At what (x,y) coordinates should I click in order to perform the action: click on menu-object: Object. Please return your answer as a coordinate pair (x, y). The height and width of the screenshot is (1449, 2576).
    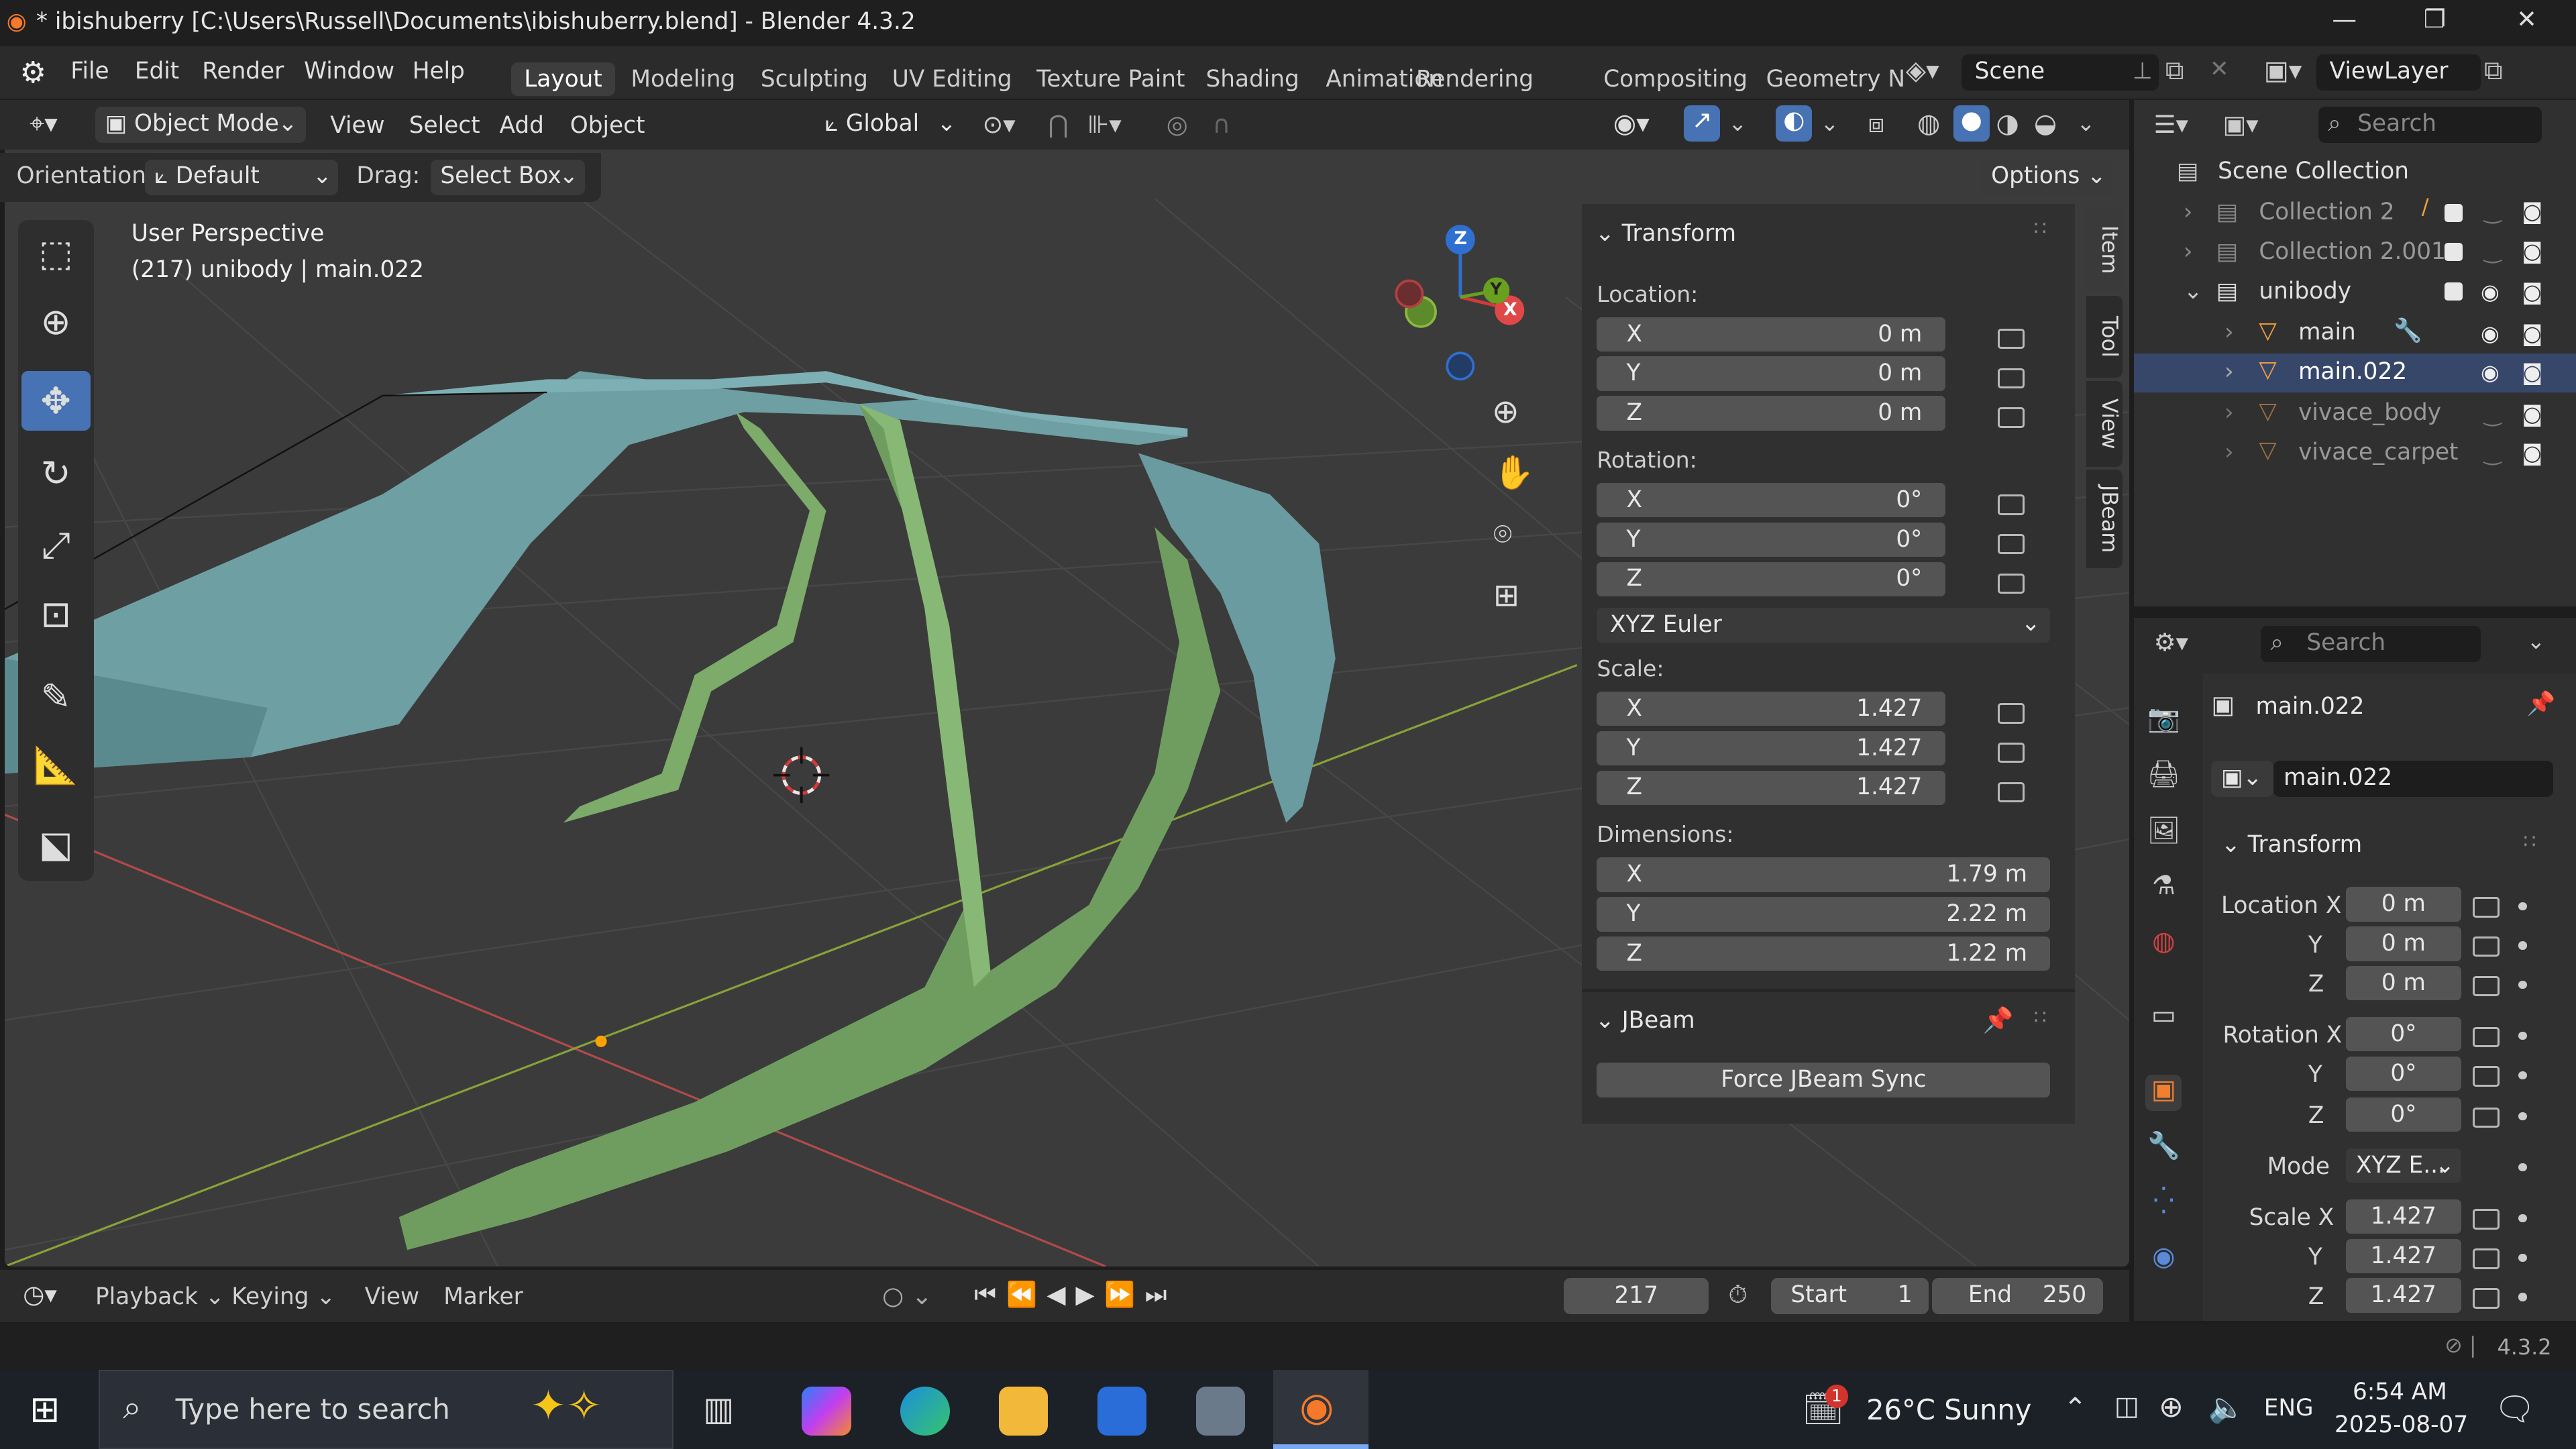
    Looking at the image, I should click on (607, 125).